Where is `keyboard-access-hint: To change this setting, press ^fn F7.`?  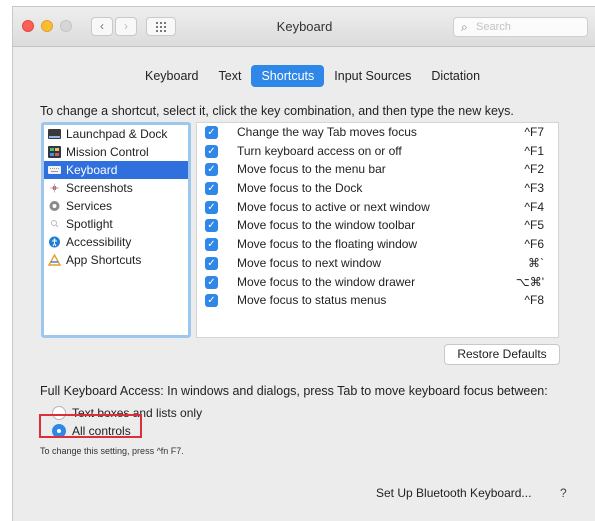
keyboard-access-hint: To change this setting, press ^fn F7. is located at coordinates (112, 451).